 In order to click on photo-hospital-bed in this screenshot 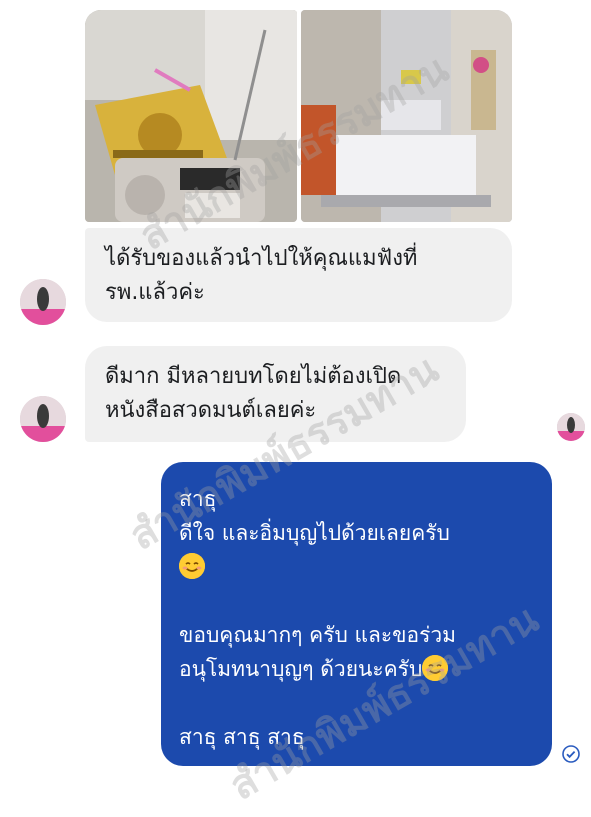, I will do `click(406, 116)`.